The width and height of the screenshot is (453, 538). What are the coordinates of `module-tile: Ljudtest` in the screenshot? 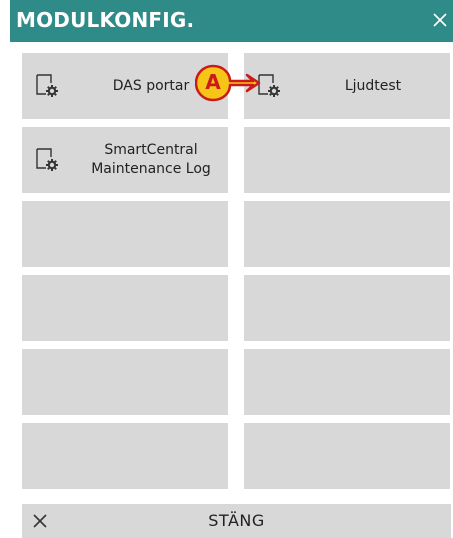 It's located at (347, 86).